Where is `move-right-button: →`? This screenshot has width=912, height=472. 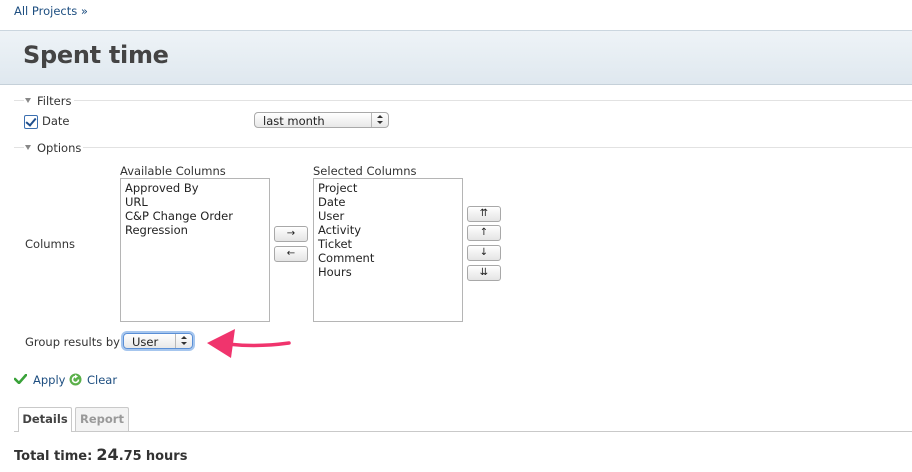 move-right-button: → is located at coordinates (291, 234).